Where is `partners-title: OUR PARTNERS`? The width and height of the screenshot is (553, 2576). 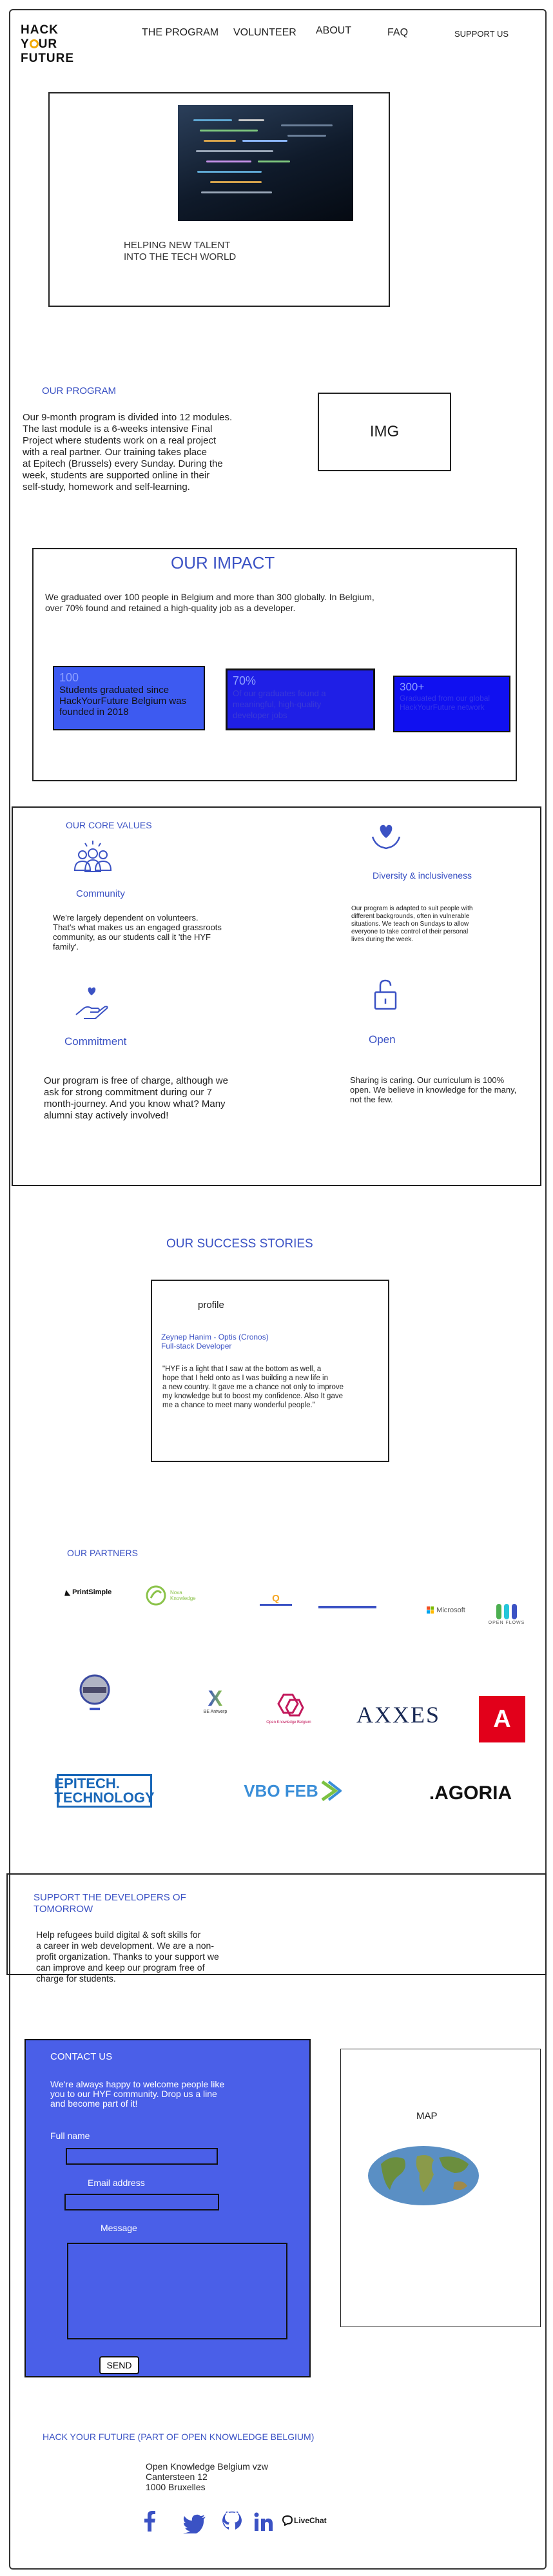
partners-title: OUR PARTNERS is located at coordinates (102, 1553).